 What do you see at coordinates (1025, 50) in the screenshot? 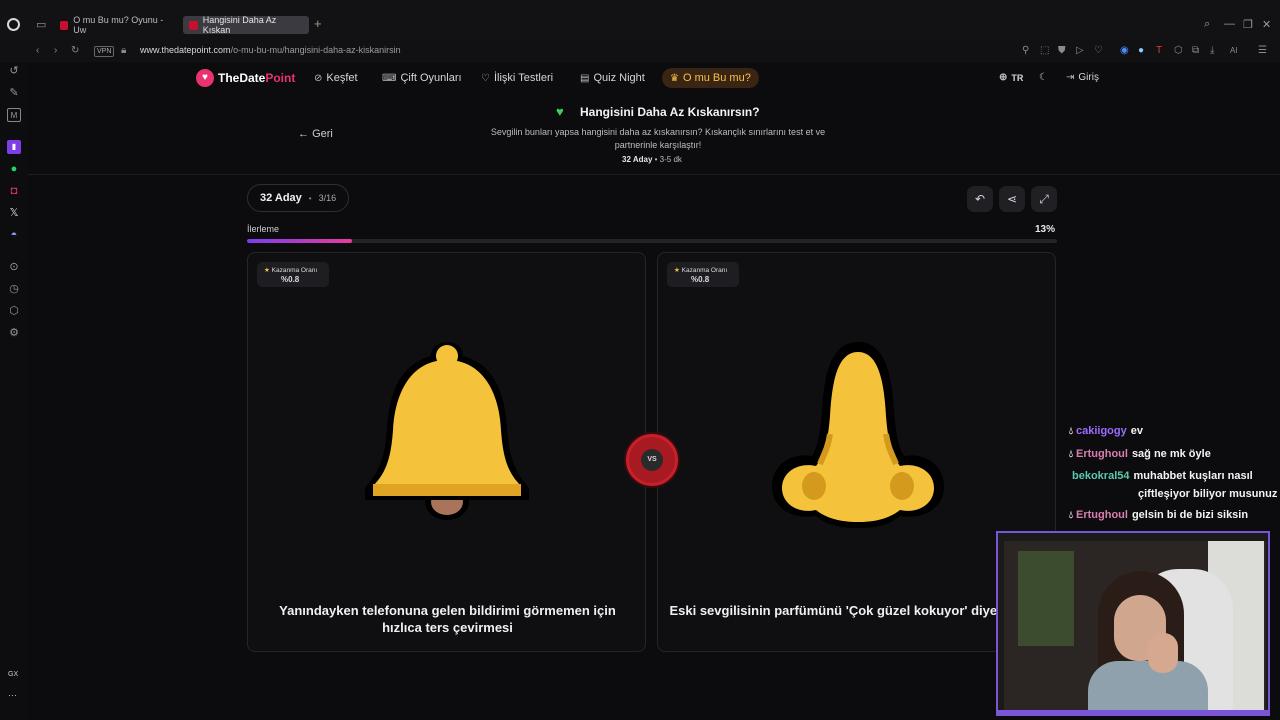
I see `pin-icon: ⚲` at bounding box center [1025, 50].